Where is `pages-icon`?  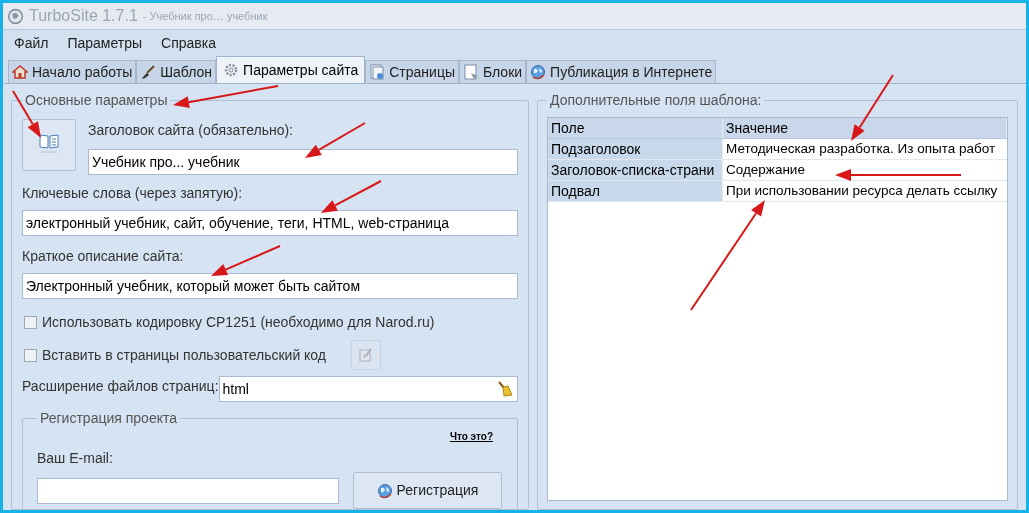 pages-icon is located at coordinates (377, 72).